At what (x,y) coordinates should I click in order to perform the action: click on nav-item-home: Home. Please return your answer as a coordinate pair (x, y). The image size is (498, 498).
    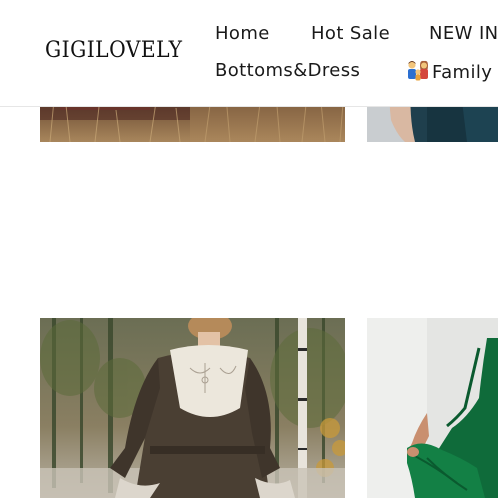
    Looking at the image, I should click on (242, 33).